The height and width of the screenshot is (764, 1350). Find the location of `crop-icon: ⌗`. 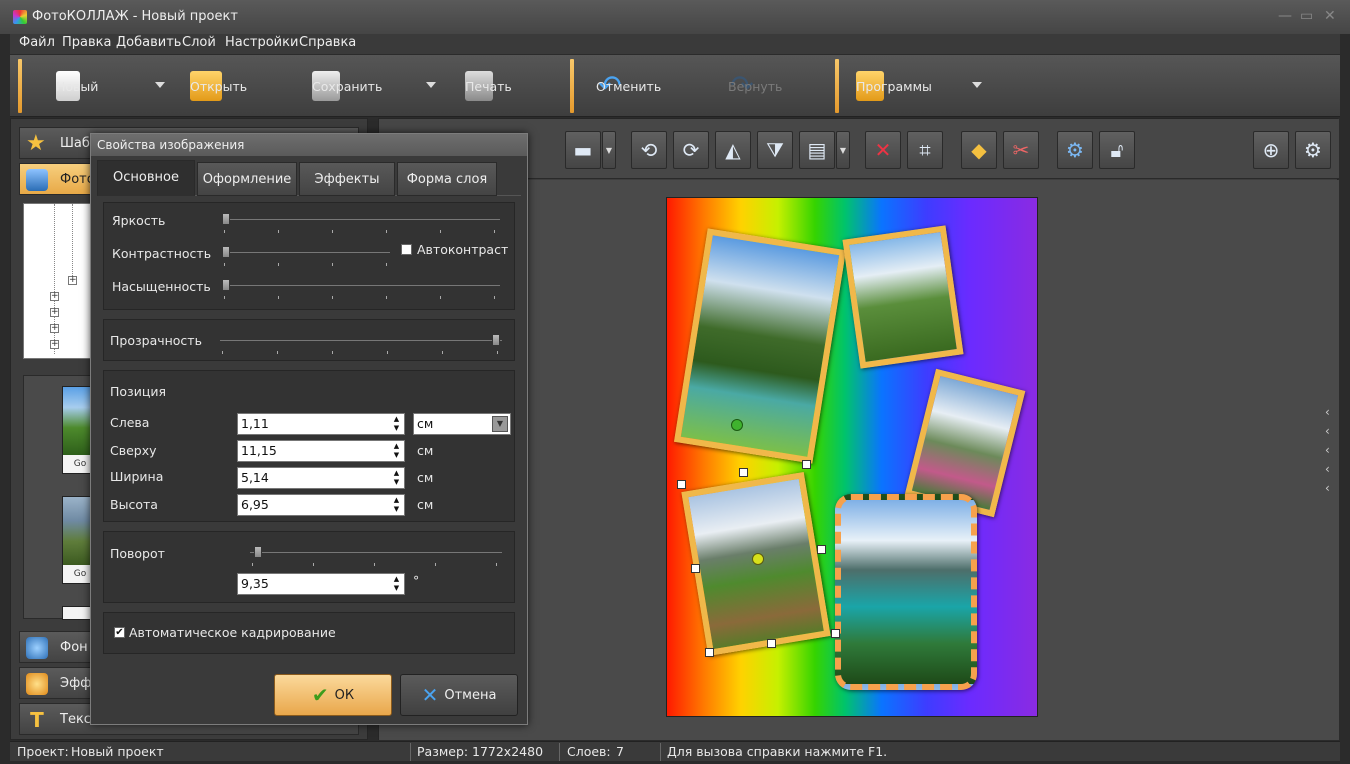

crop-icon: ⌗ is located at coordinates (925, 150).